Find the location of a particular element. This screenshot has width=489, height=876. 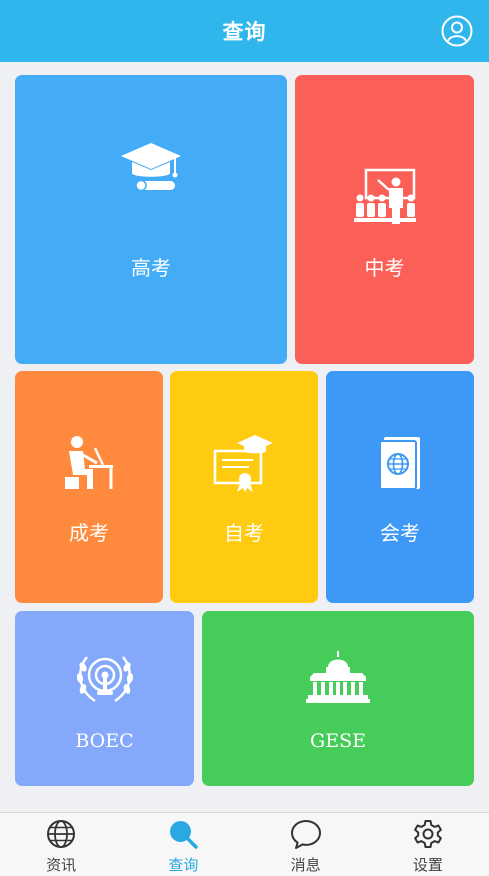

tile-huikao: 会考 is located at coordinates (400, 487).